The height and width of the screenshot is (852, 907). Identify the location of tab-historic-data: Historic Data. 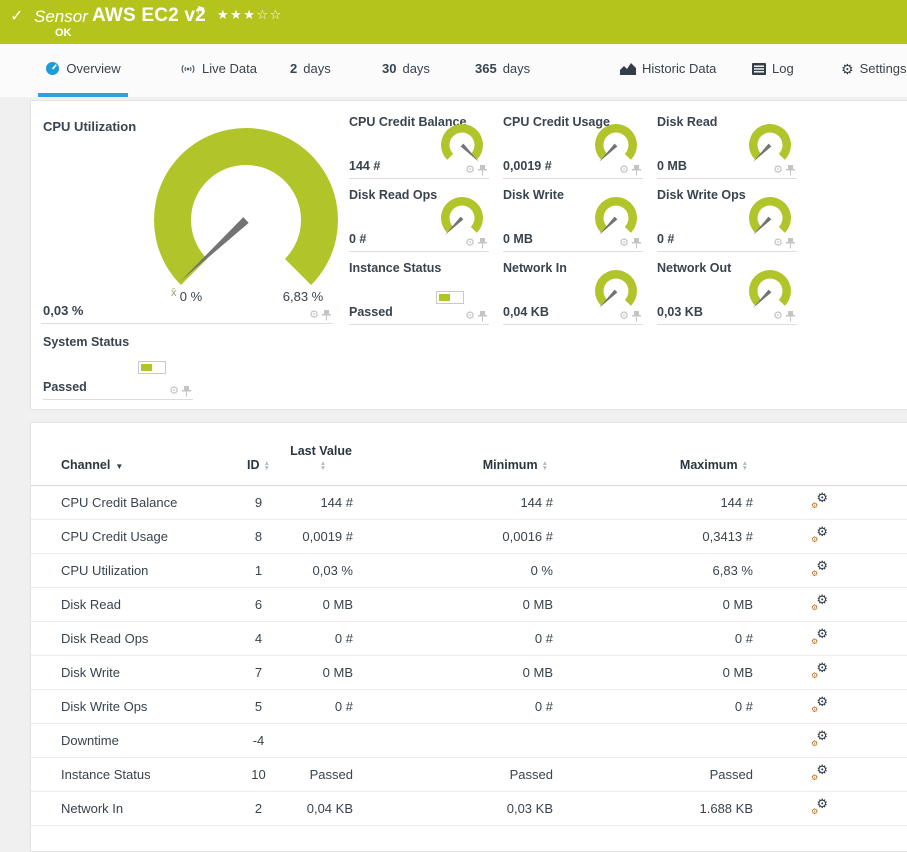
(668, 68).